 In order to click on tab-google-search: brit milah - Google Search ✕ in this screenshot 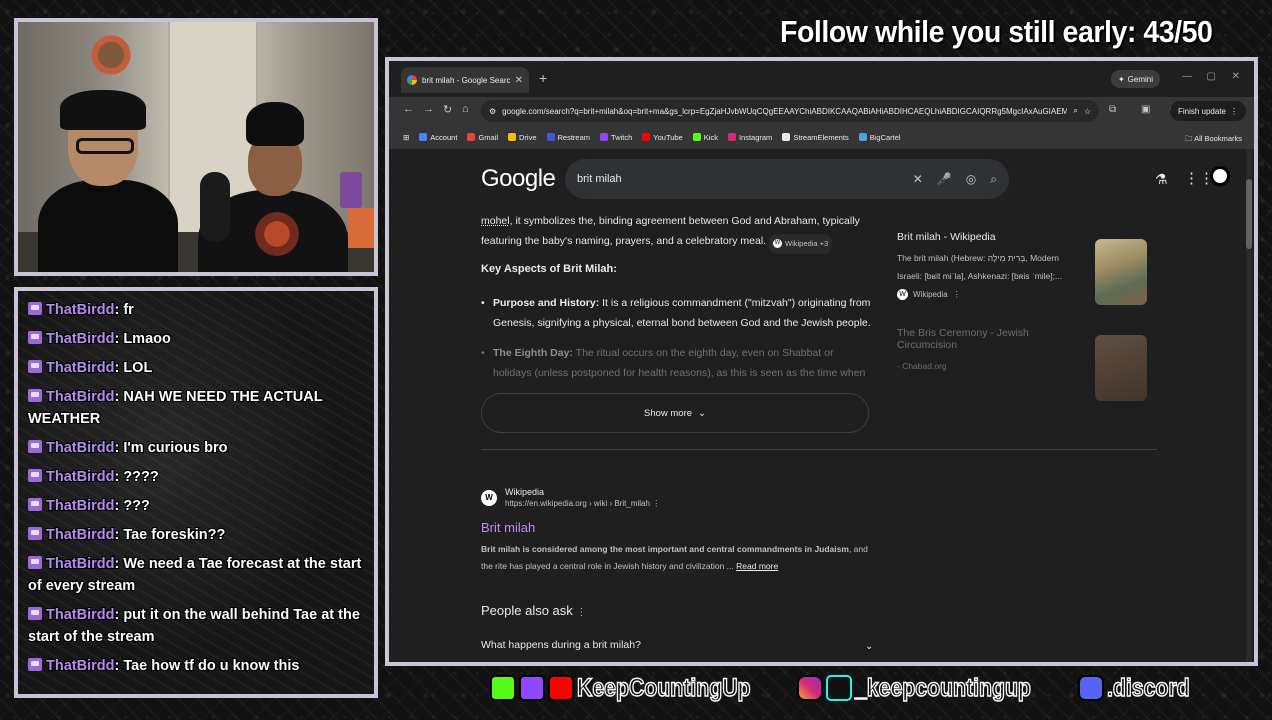, I will do `click(465, 80)`.